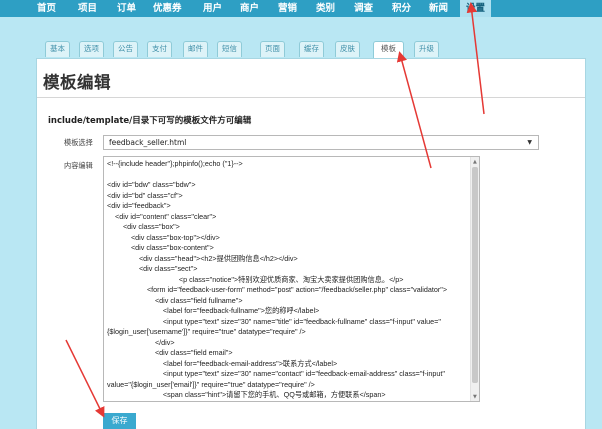 Image resolution: width=602 pixels, height=429 pixels. I want to click on tab-skin: 皮肤, so click(347, 49).